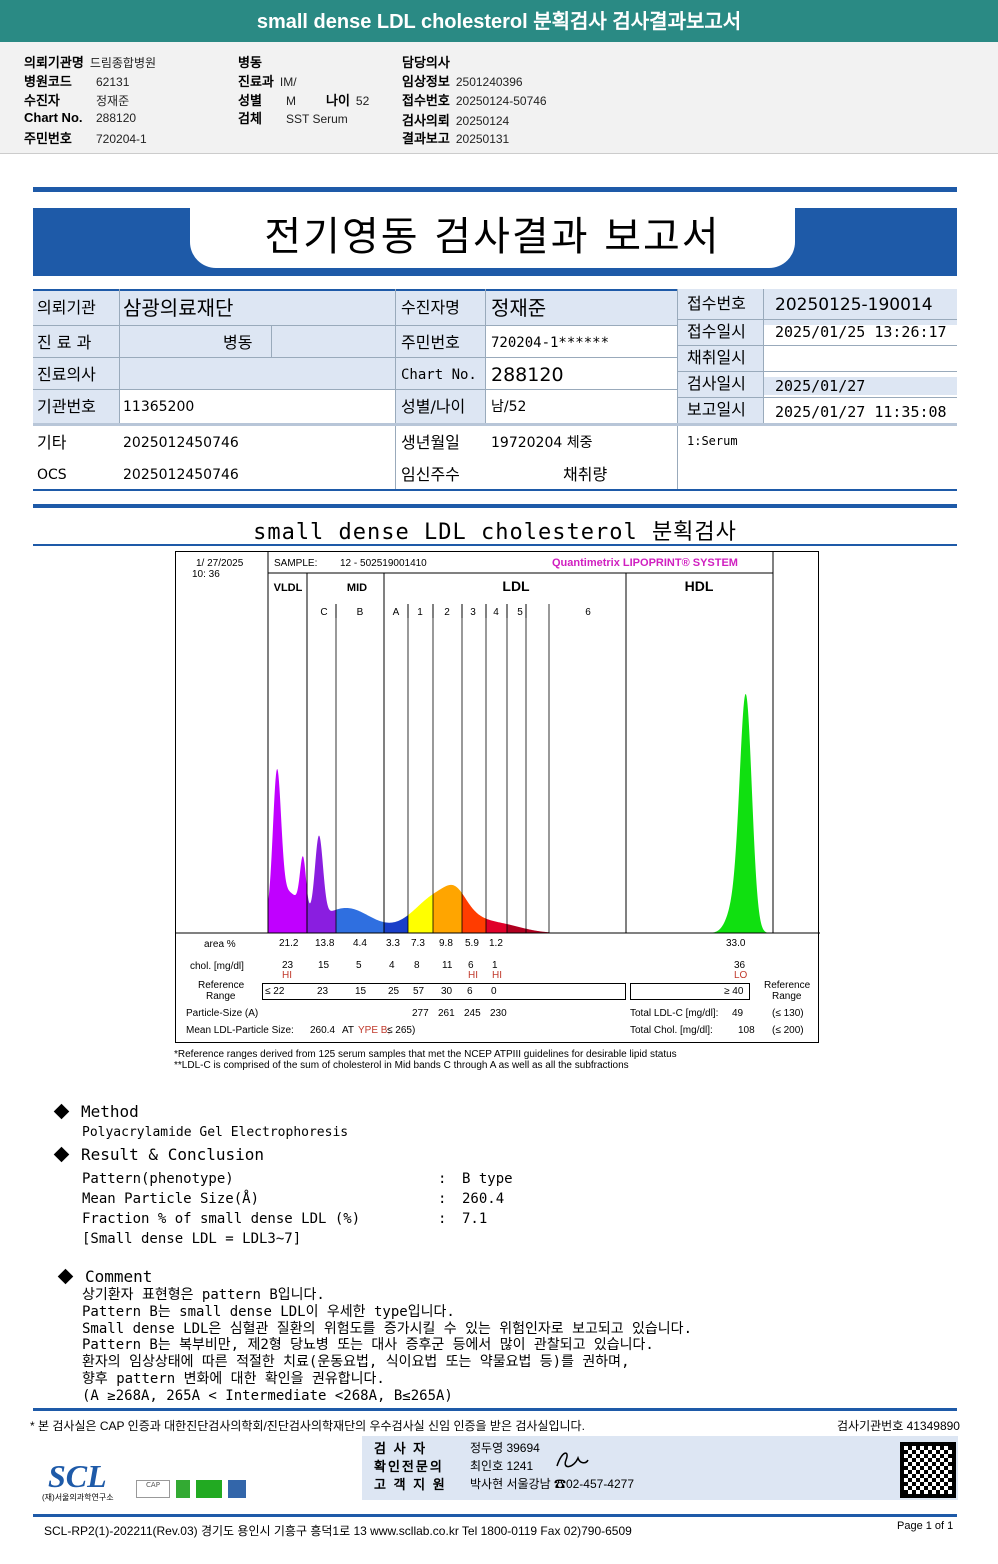 The width and height of the screenshot is (998, 1564). Describe the element at coordinates (338, 100) in the screenshot. I see `label: 나이` at that location.